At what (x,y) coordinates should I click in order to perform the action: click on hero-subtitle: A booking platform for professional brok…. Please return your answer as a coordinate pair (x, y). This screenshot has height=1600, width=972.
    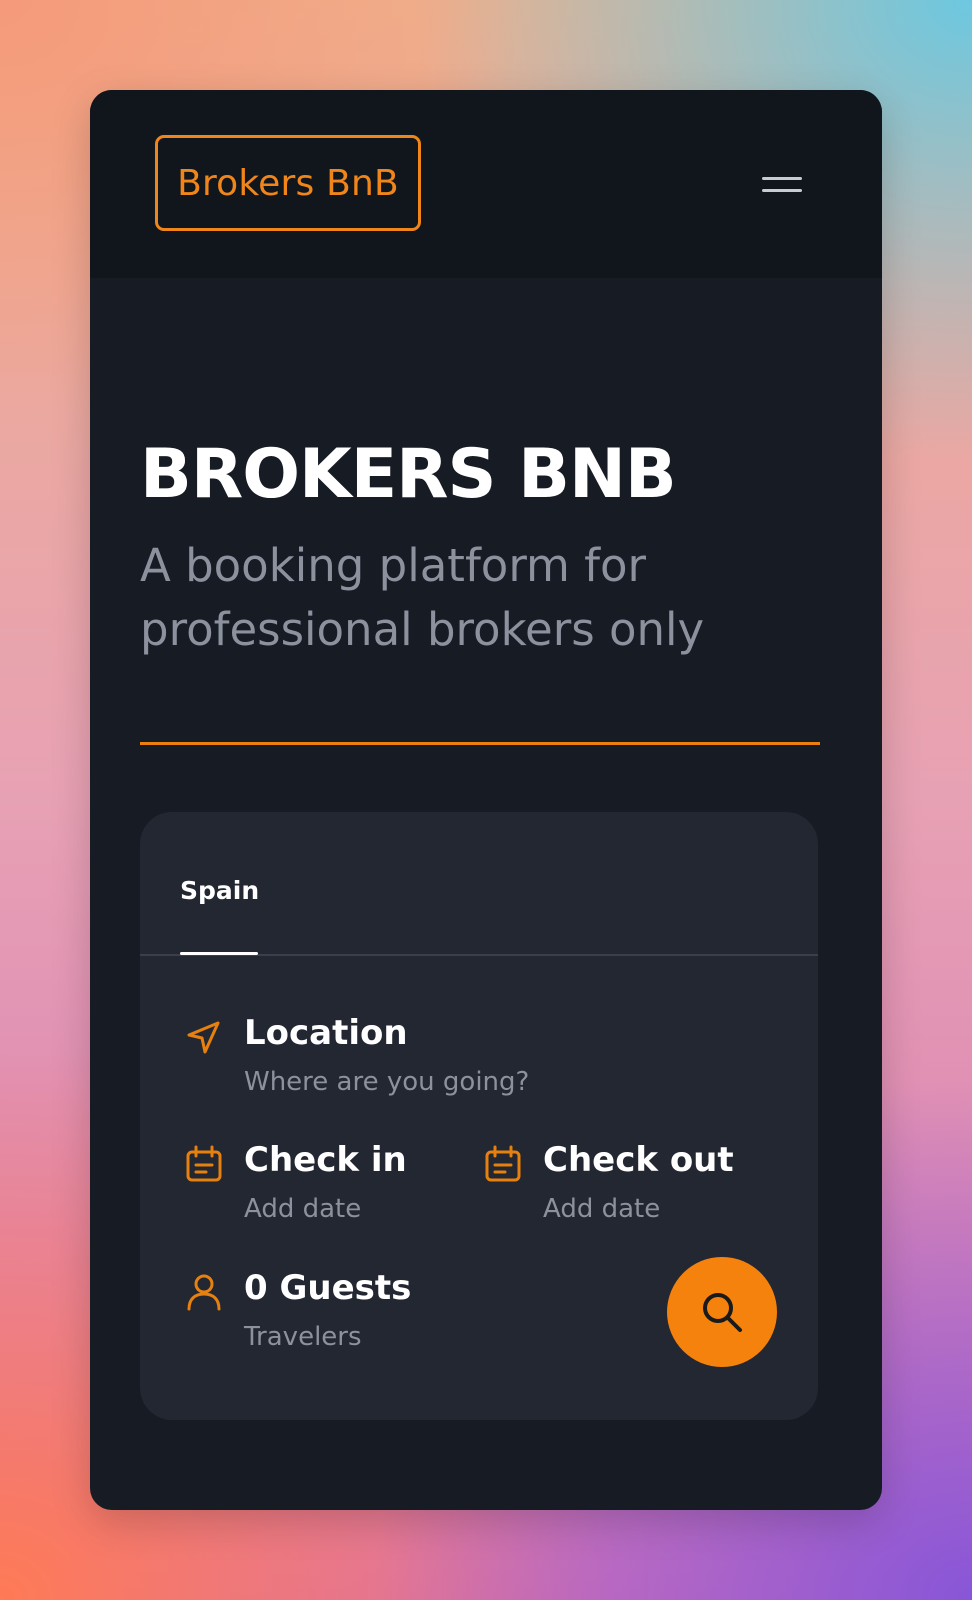
    Looking at the image, I should click on (422, 597).